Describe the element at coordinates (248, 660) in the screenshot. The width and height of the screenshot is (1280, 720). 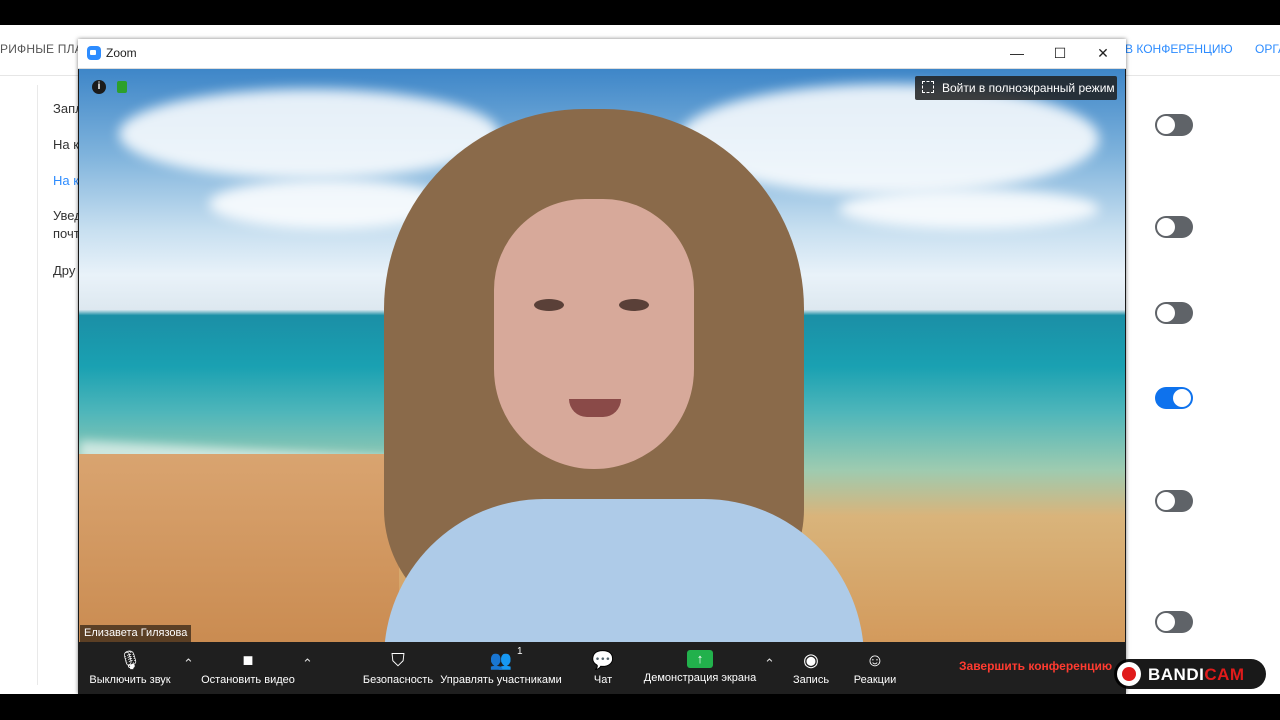
I see `camera-icon: ■` at that location.